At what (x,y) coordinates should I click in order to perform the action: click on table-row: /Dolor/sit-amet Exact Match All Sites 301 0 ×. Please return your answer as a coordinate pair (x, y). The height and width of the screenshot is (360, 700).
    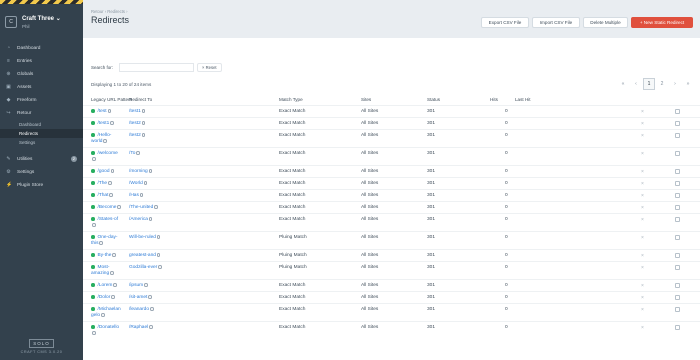
    Looking at the image, I should click on (391, 297).